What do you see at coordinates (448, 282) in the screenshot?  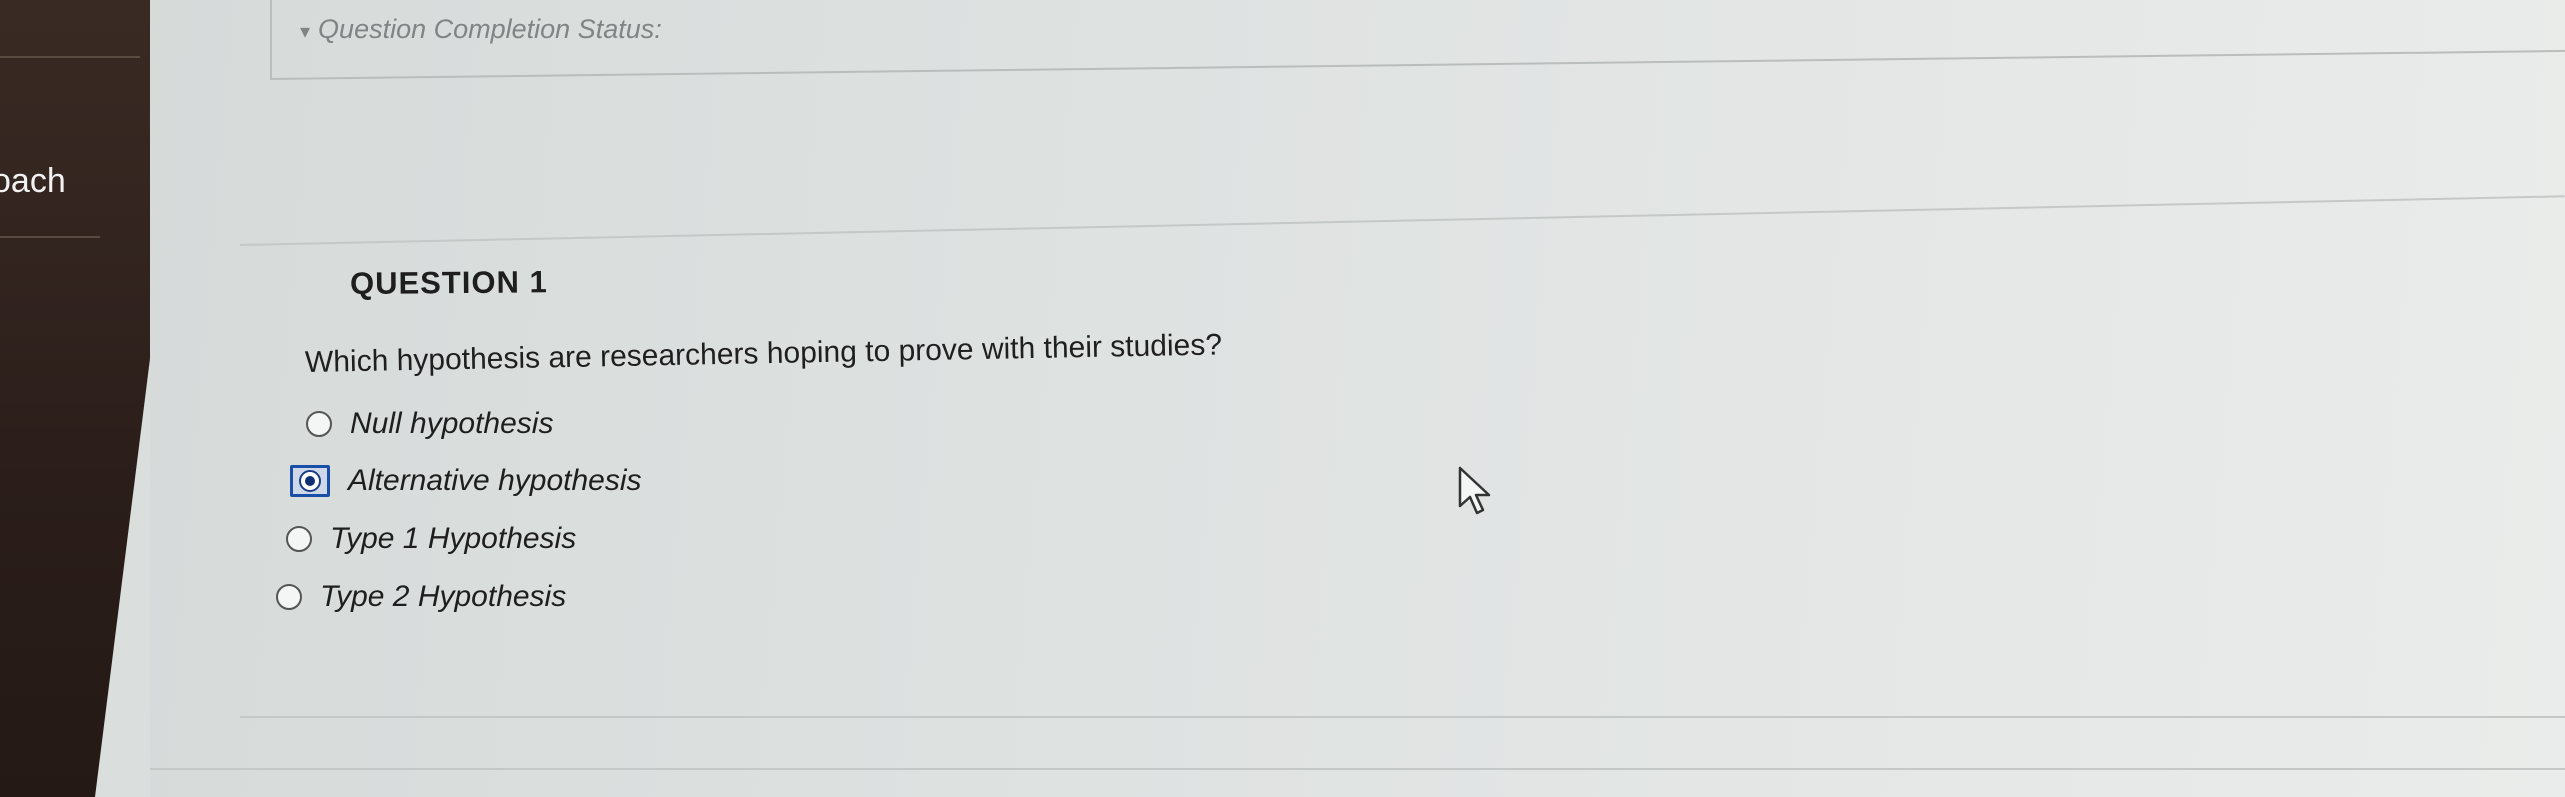 I see `question-title: QUESTION 1` at bounding box center [448, 282].